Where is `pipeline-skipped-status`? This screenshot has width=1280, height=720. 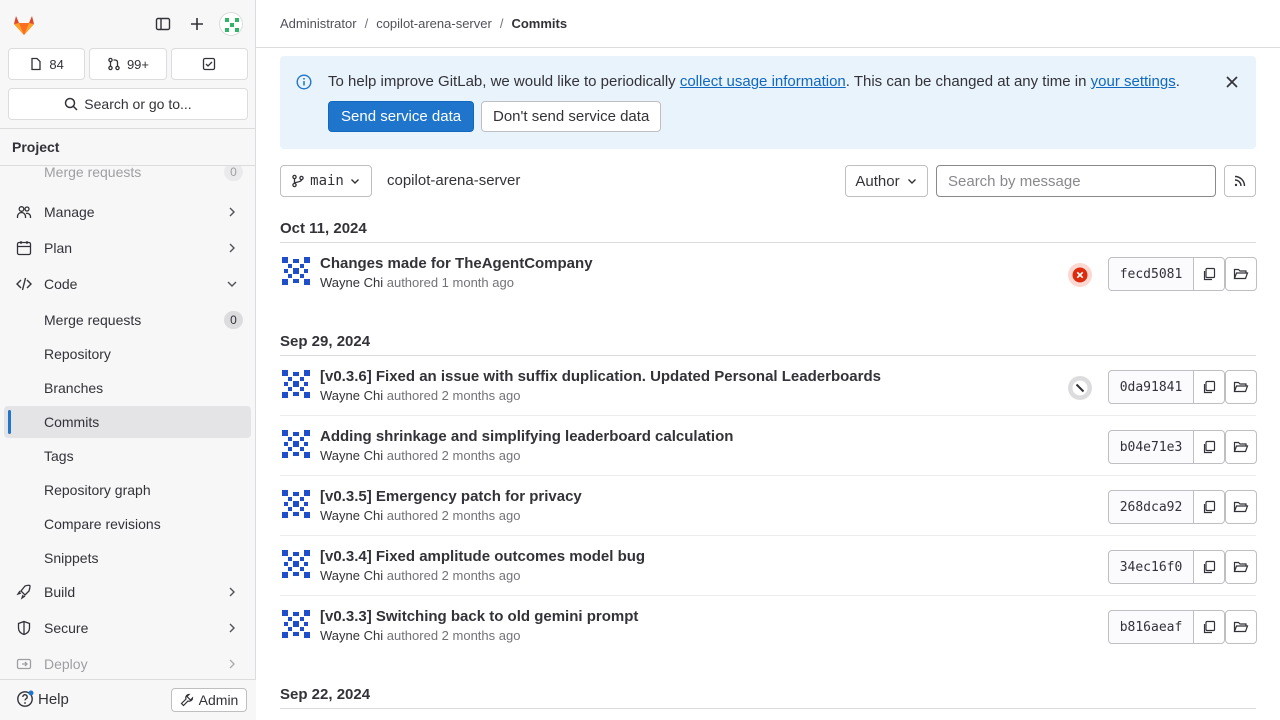 pipeline-skipped-status is located at coordinates (1080, 388).